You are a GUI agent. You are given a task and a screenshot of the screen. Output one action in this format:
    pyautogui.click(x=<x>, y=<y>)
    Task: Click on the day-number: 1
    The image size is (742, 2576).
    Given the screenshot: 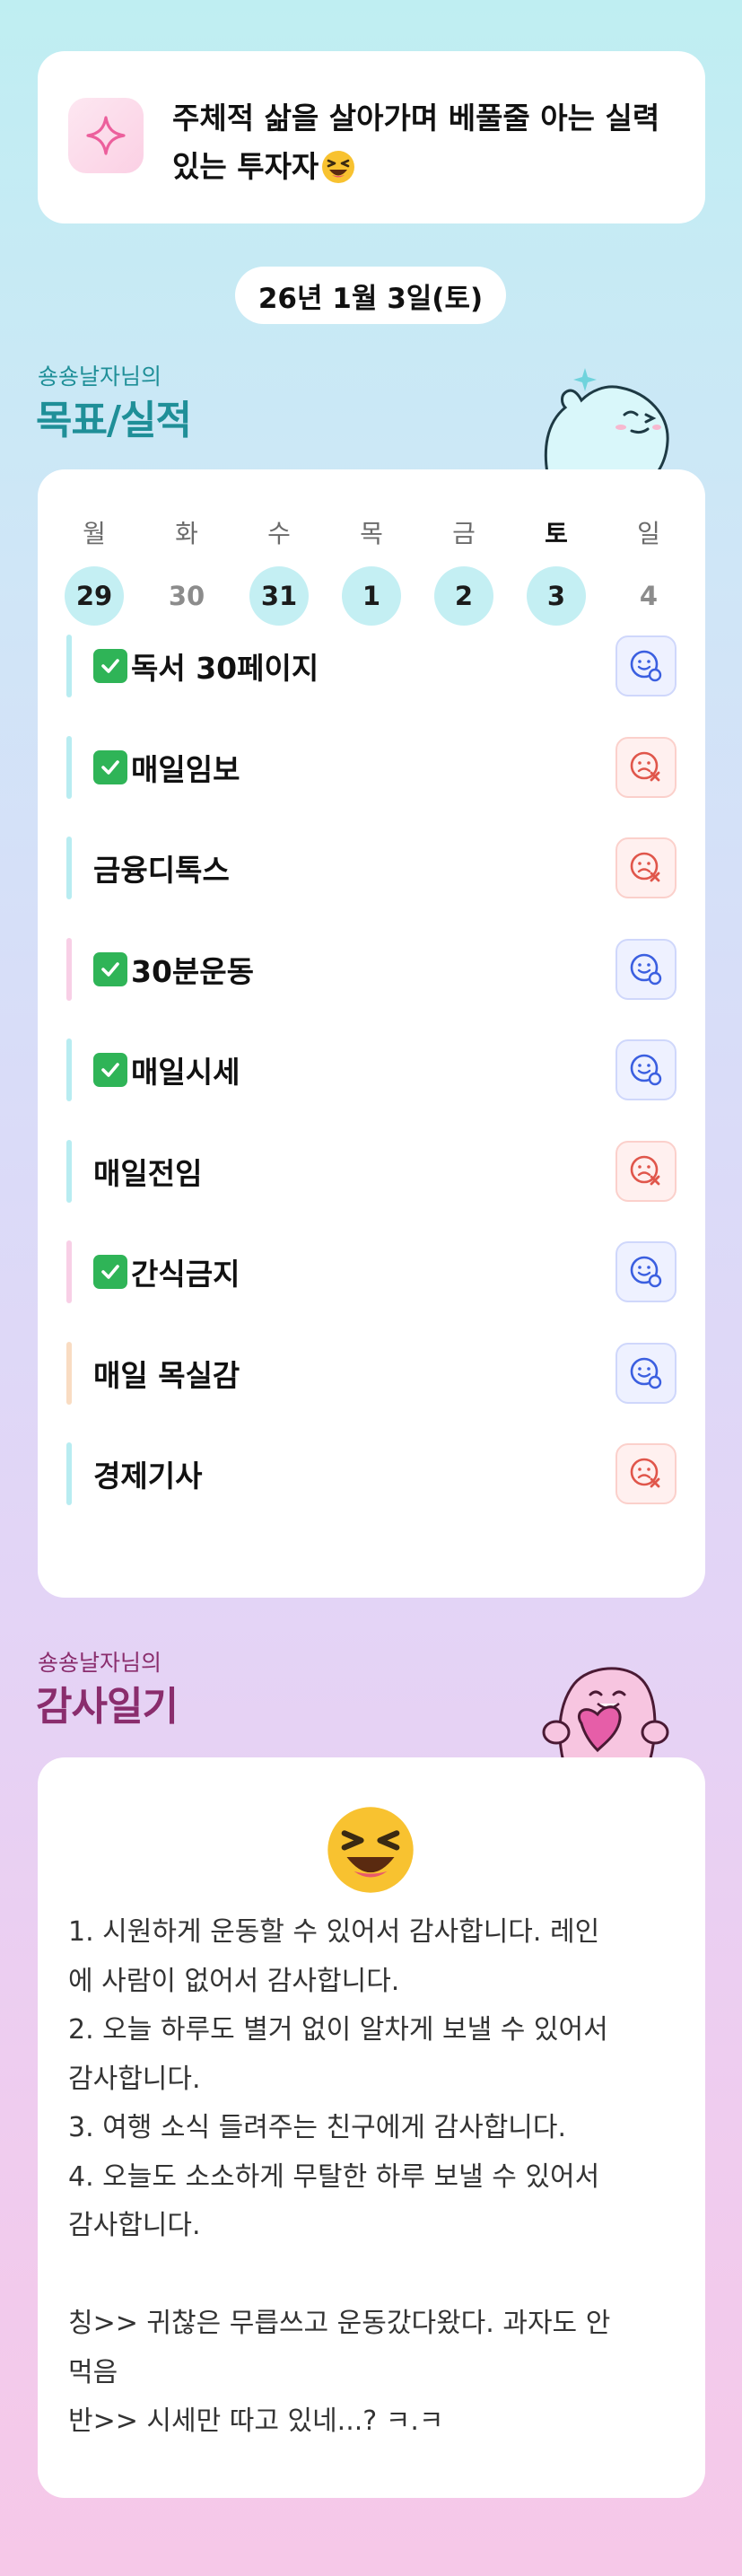 What is the action you would take?
    pyautogui.click(x=371, y=596)
    